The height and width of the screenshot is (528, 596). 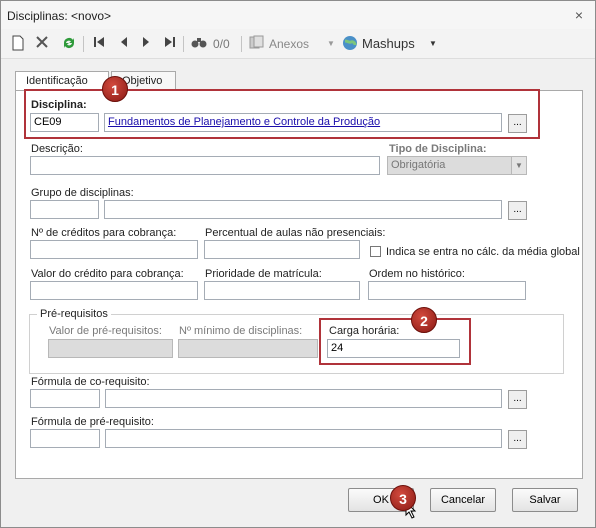 I want to click on co-req-code-field, so click(x=65, y=398).